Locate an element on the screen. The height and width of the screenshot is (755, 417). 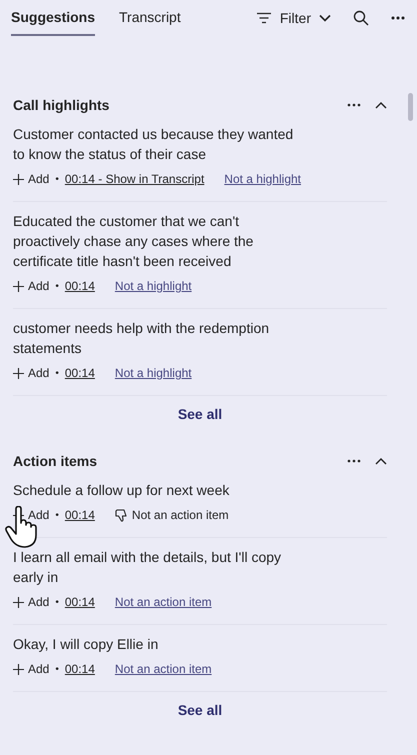
section-title: Action items is located at coordinates (55, 461).